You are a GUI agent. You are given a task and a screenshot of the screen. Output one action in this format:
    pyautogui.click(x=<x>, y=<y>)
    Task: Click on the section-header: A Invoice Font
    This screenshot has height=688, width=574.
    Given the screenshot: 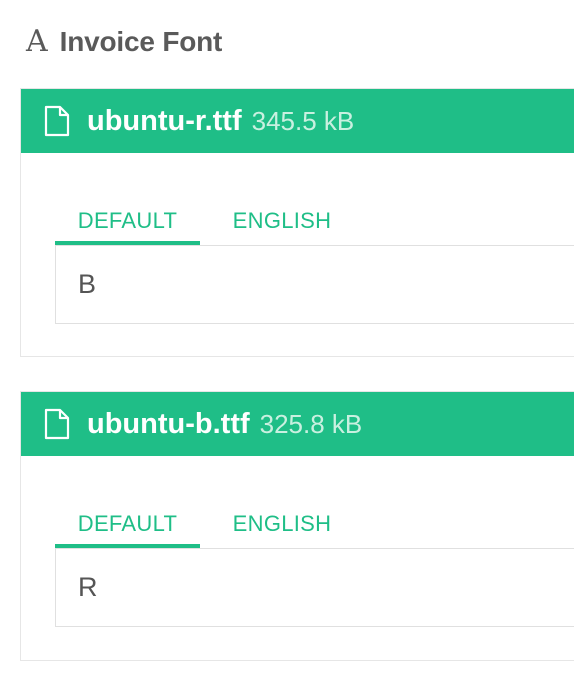 What is the action you would take?
    pyautogui.click(x=124, y=42)
    